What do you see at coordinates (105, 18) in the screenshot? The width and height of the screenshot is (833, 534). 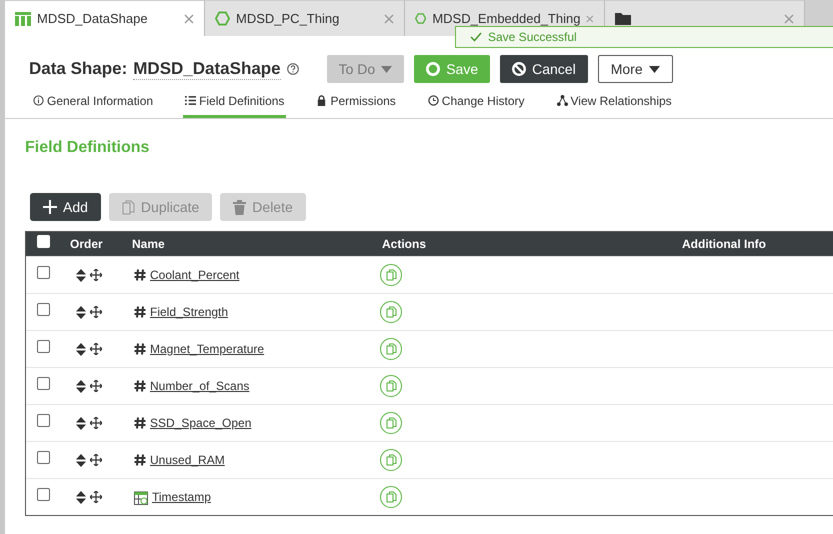 I see `document-tab: MDSD_DataShape` at bounding box center [105, 18].